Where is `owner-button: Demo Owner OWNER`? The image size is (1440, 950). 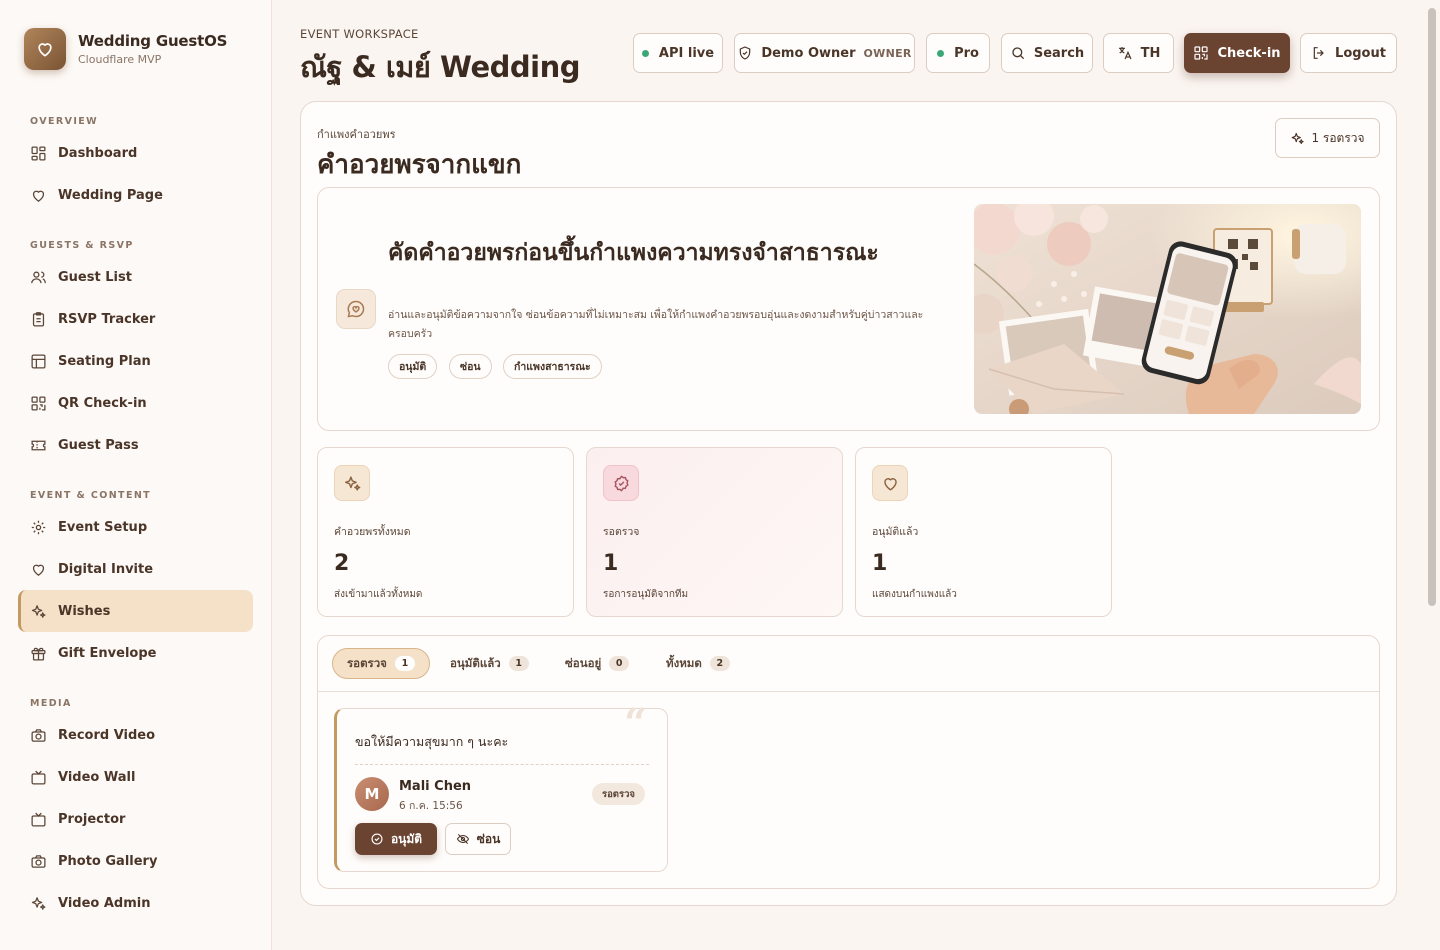 owner-button: Demo Owner OWNER is located at coordinates (824, 53).